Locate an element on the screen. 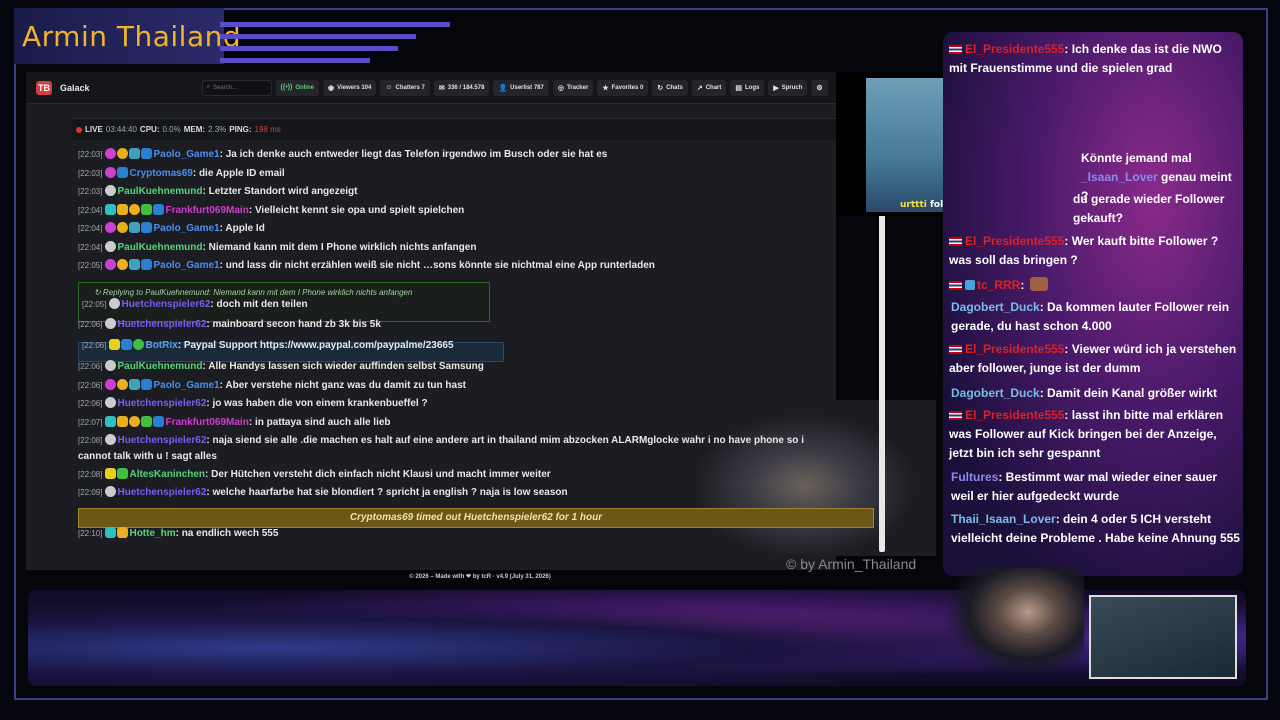  star-icon: ★ is located at coordinates (605, 88).